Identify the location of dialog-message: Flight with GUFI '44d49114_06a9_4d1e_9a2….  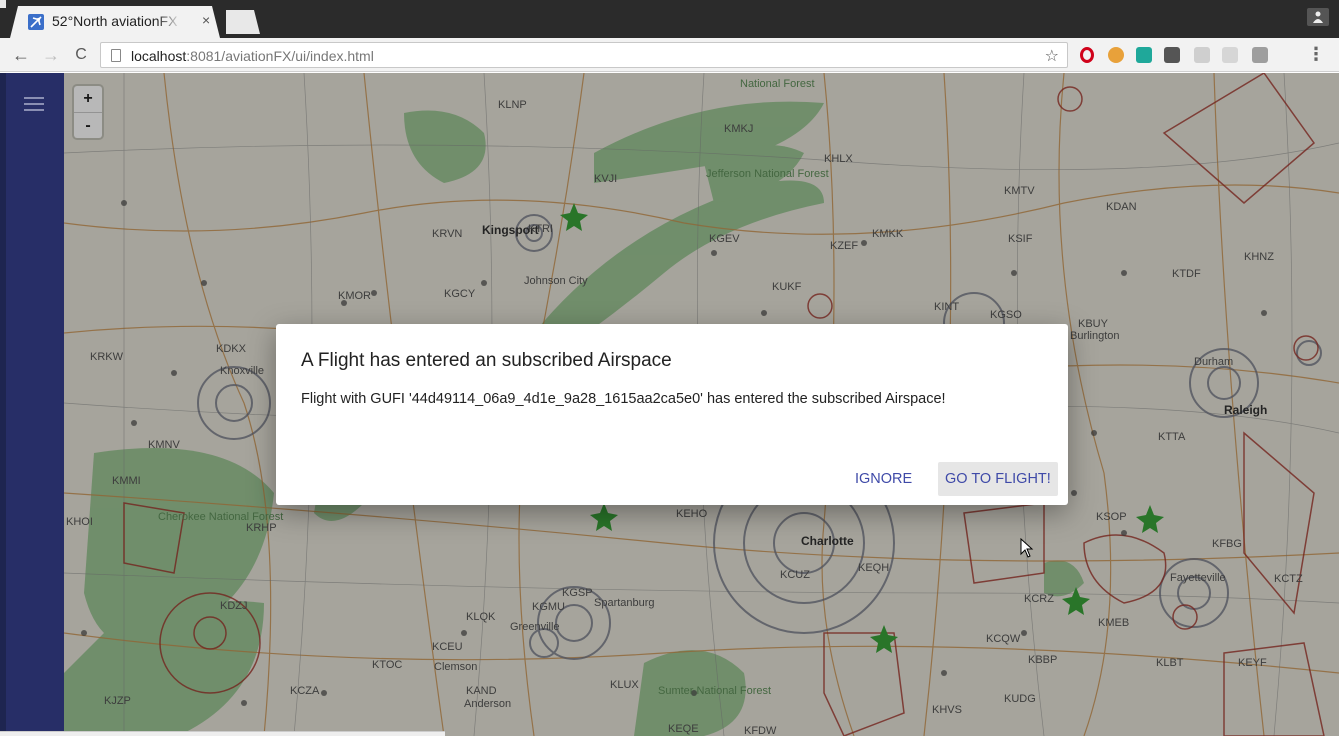
(623, 399).